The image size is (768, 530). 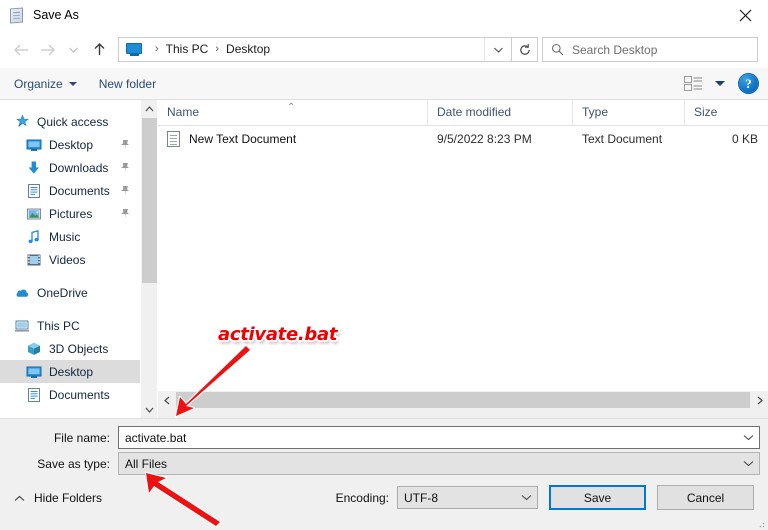 I want to click on encoding-group: Encoding: UTF-8, so click(x=437, y=497).